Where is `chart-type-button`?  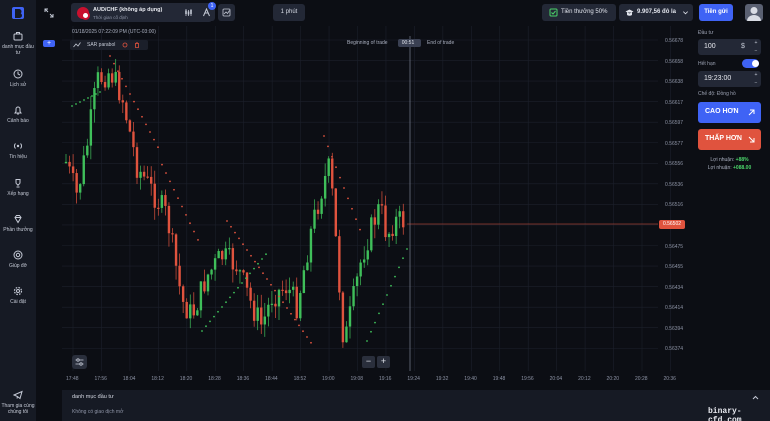 chart-type-button is located at coordinates (188, 12).